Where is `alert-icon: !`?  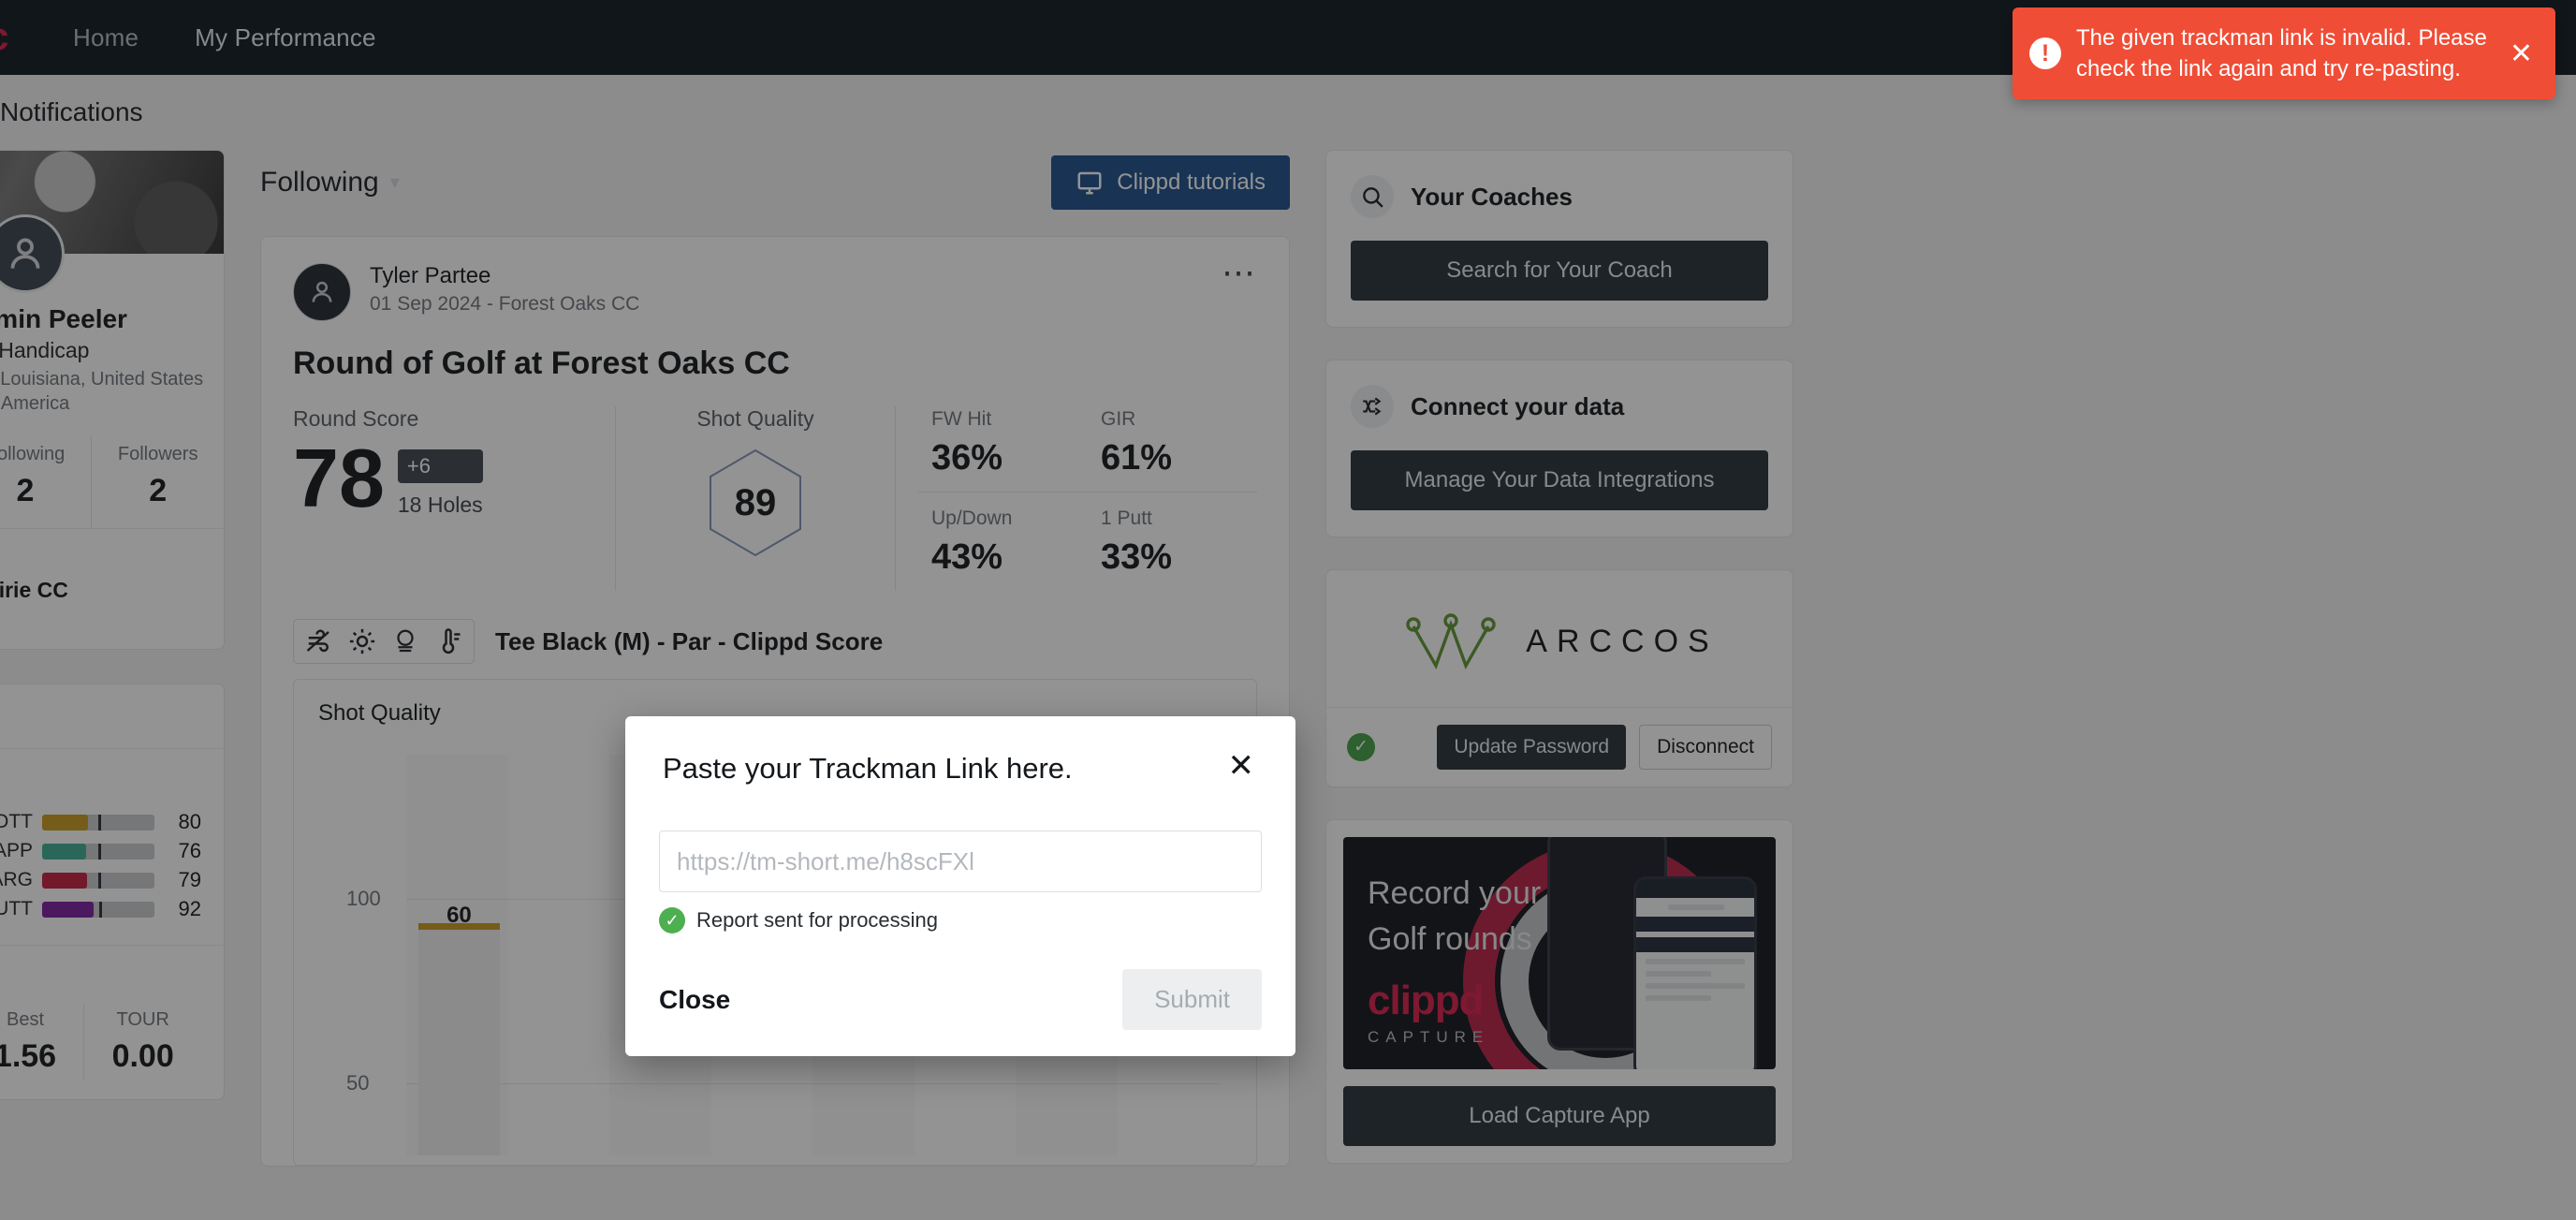 alert-icon: ! is located at coordinates (2045, 53).